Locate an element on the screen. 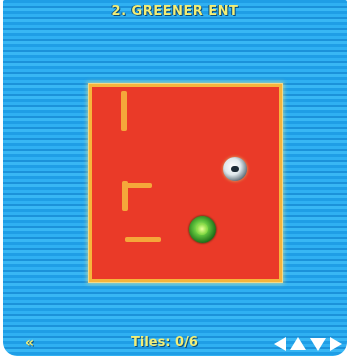 This screenshot has width=353, height=356. back-icon: « is located at coordinates (29, 343).